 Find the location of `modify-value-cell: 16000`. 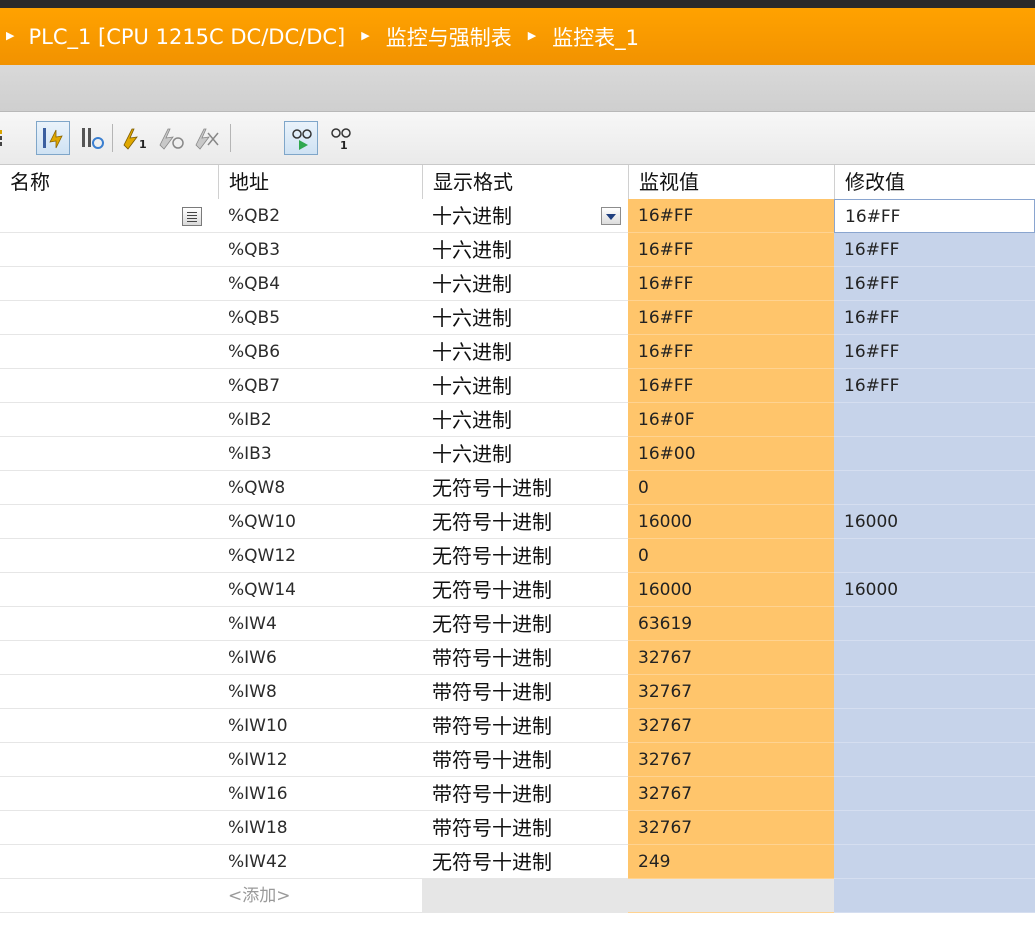

modify-value-cell: 16000 is located at coordinates (934, 522).